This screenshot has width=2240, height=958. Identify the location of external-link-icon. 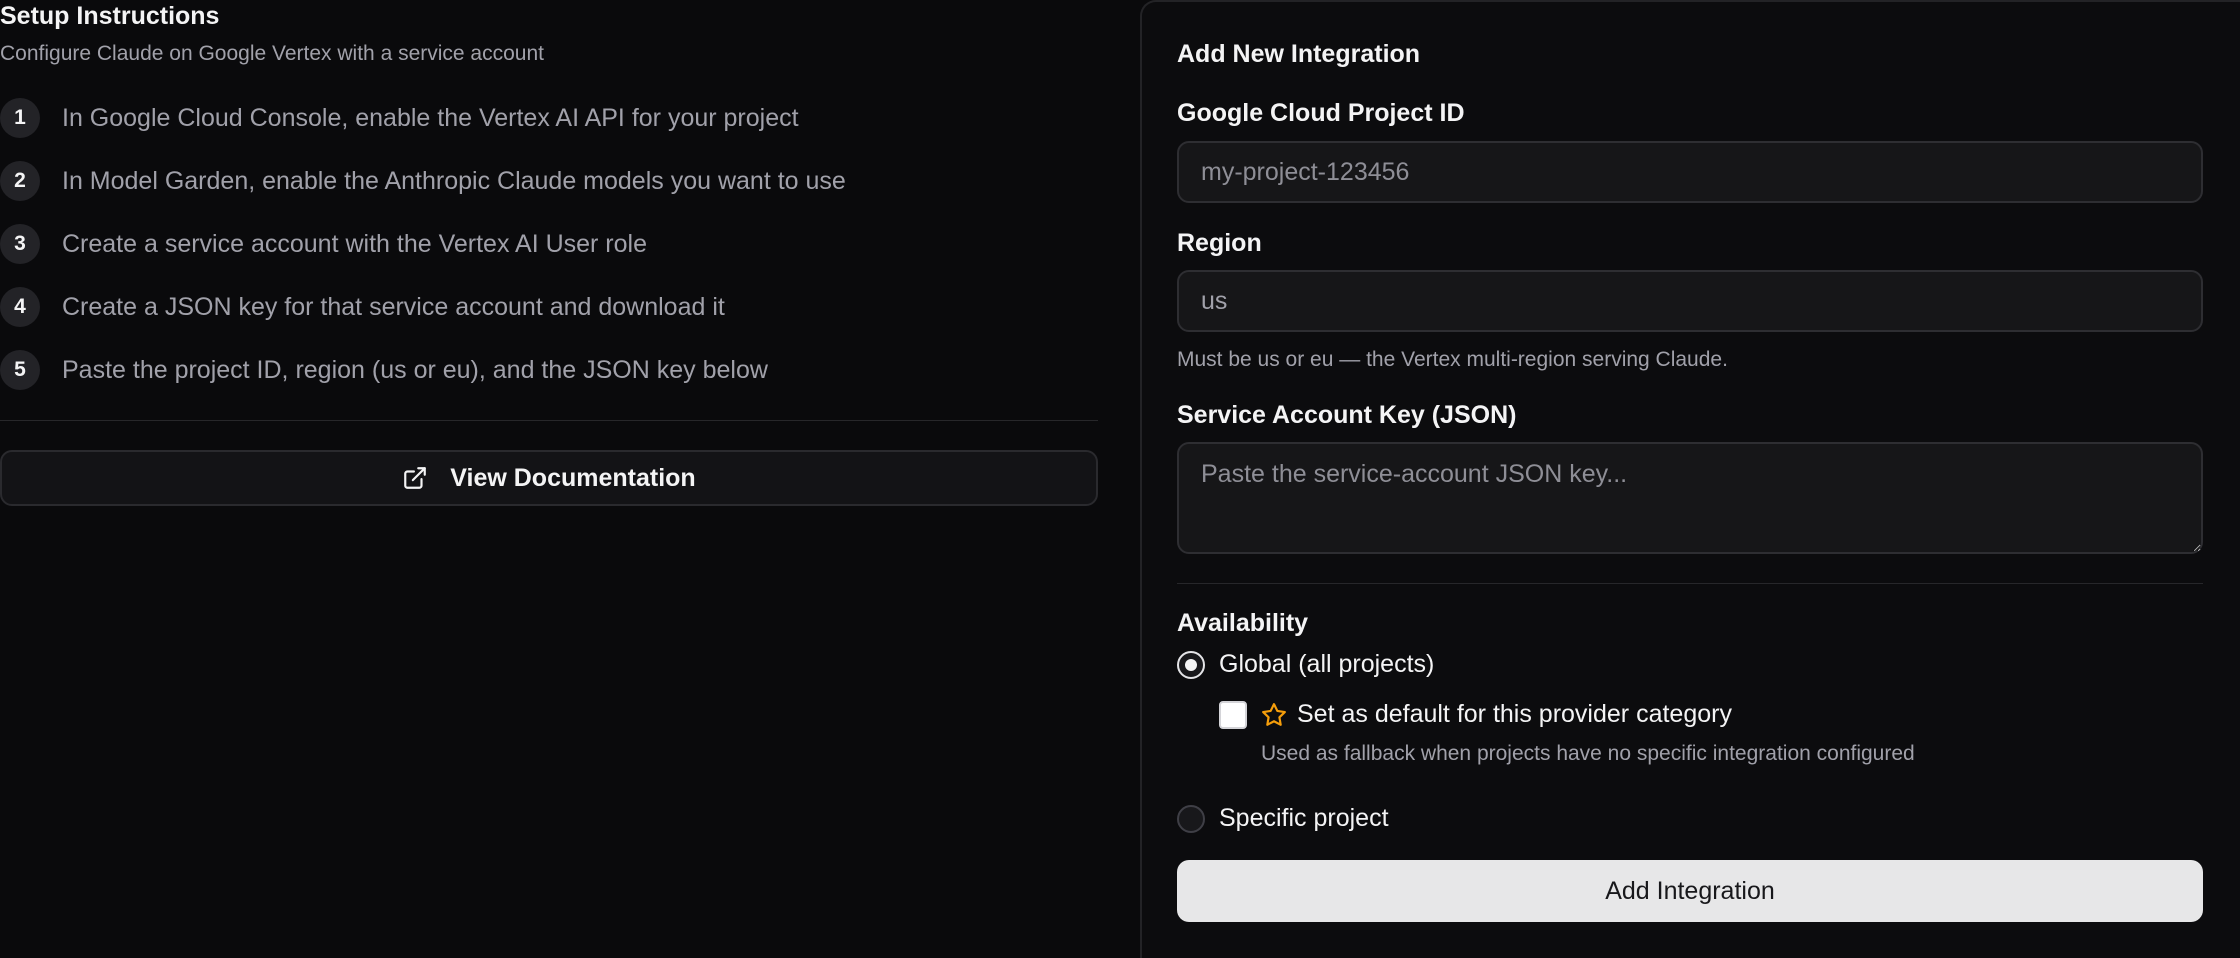
(415, 478).